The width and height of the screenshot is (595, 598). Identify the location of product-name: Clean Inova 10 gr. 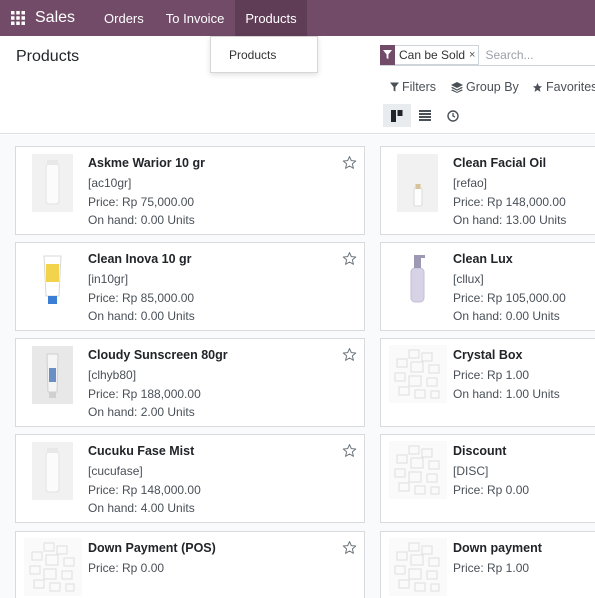
(140, 259).